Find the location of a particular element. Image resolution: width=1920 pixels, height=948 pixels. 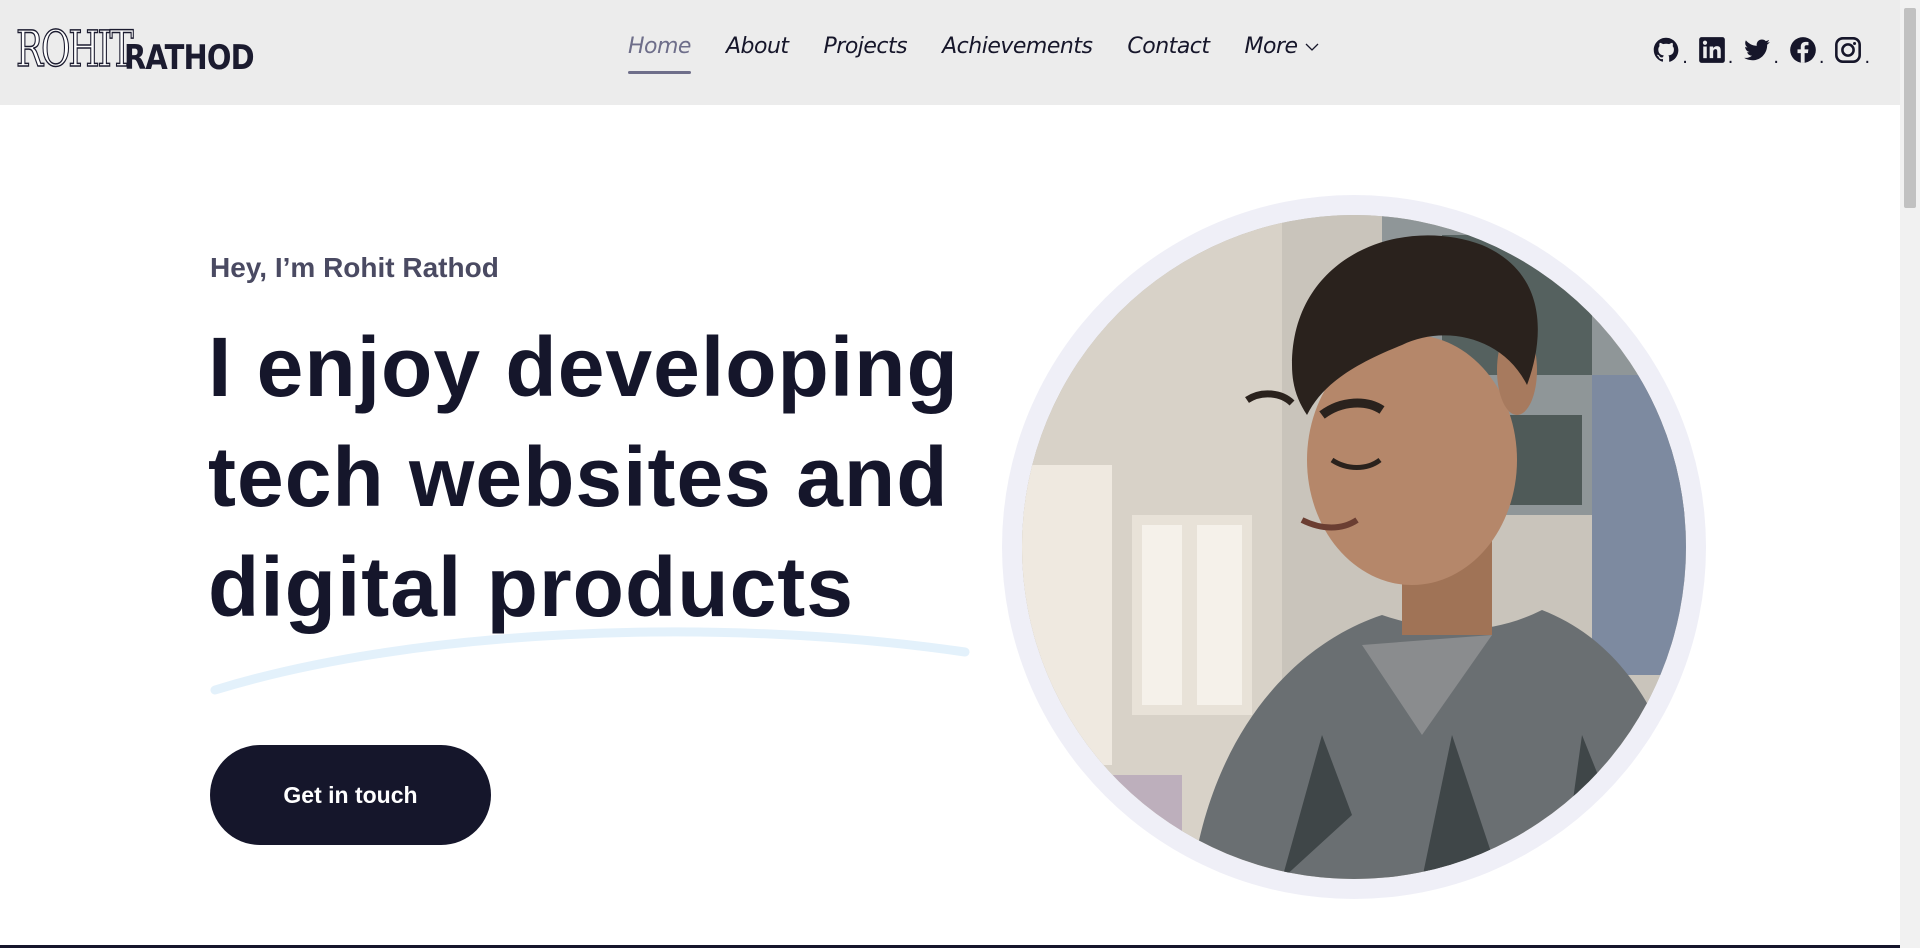

headline-underline-decoration is located at coordinates (590, 661).